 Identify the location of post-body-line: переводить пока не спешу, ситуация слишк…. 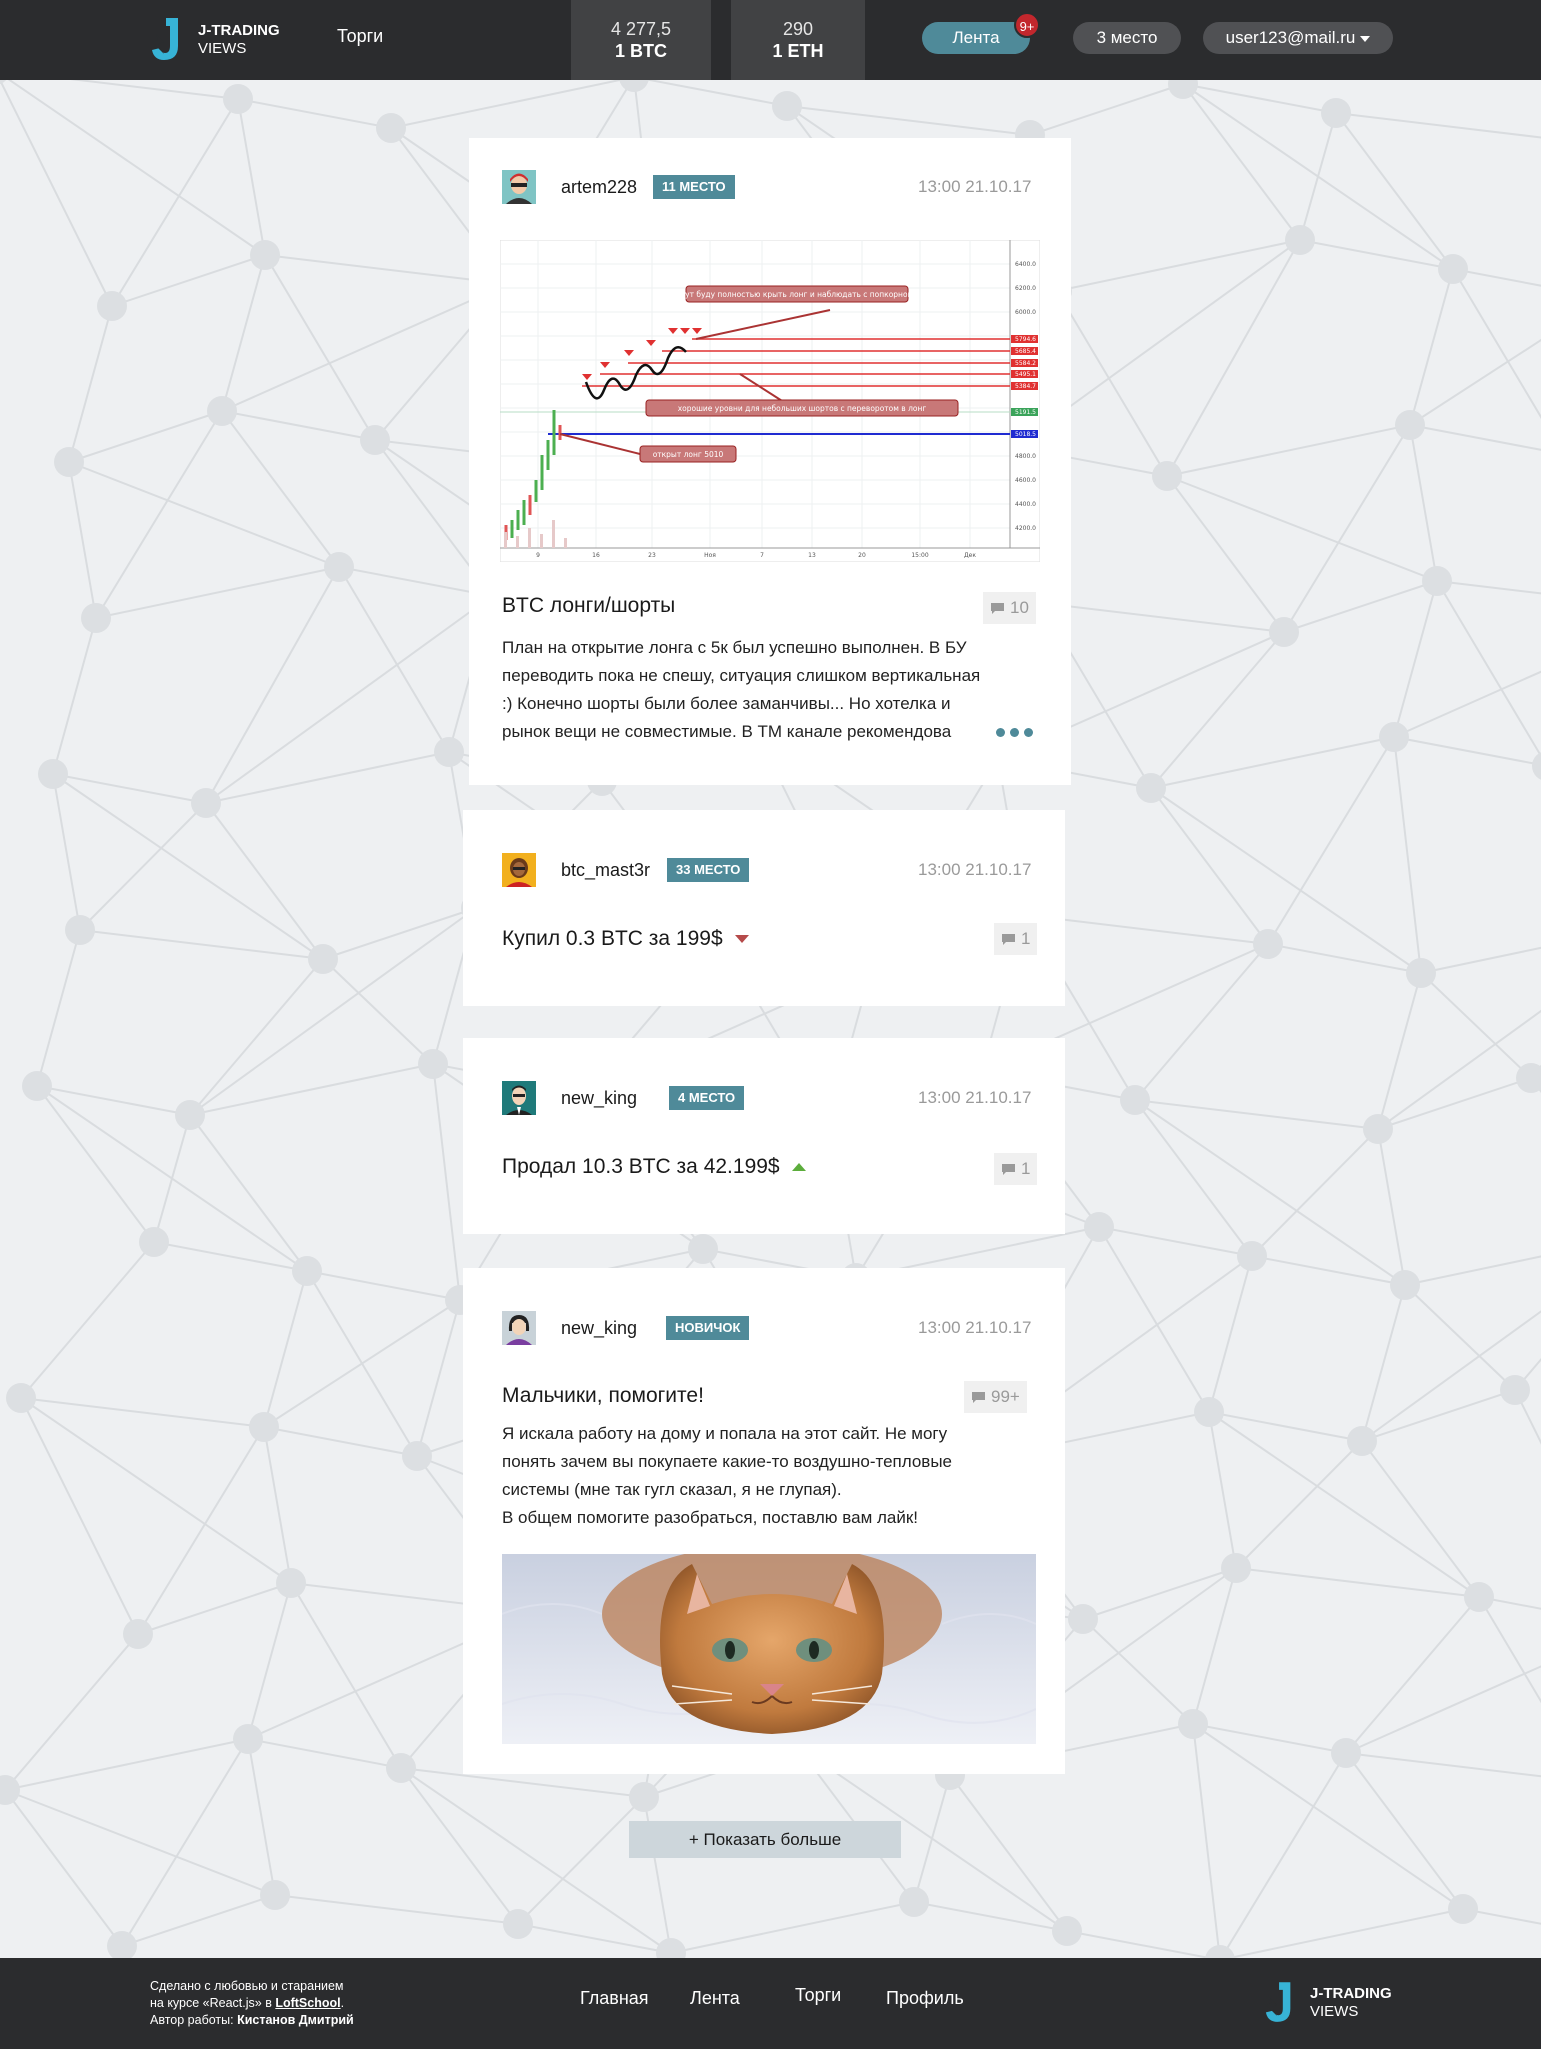
(741, 675).